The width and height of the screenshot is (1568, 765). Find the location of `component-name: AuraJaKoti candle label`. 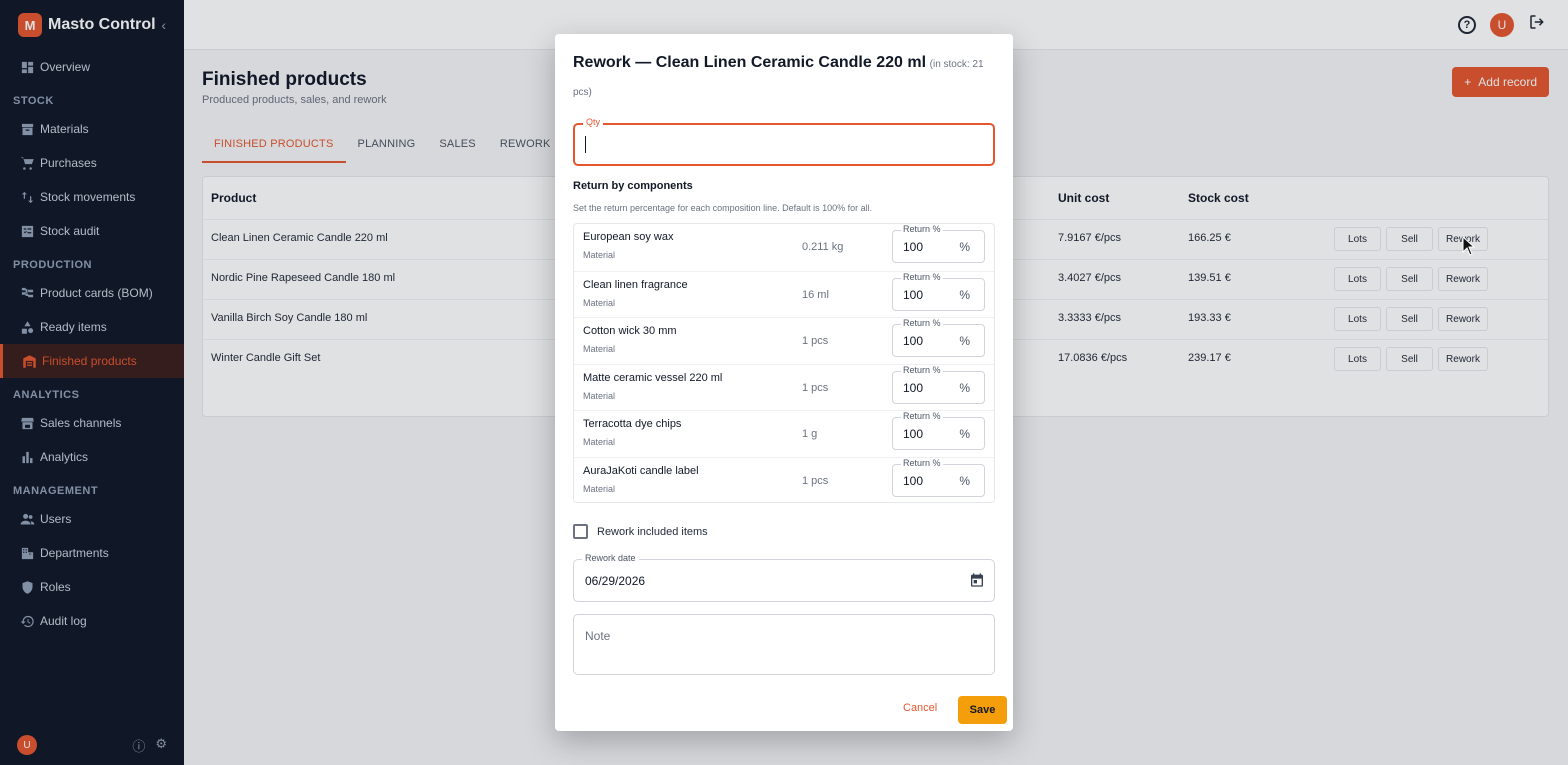

component-name: AuraJaKoti candle label is located at coordinates (641, 470).